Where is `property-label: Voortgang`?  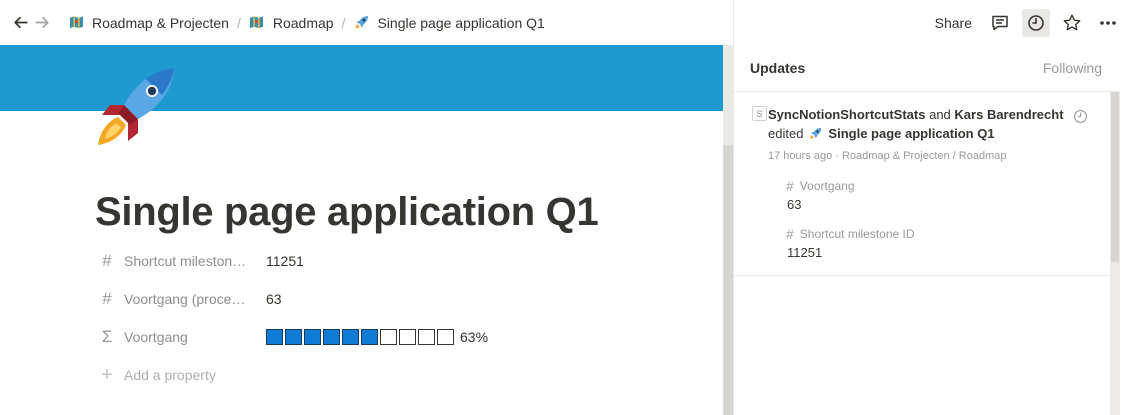 property-label: Voortgang is located at coordinates (156, 337).